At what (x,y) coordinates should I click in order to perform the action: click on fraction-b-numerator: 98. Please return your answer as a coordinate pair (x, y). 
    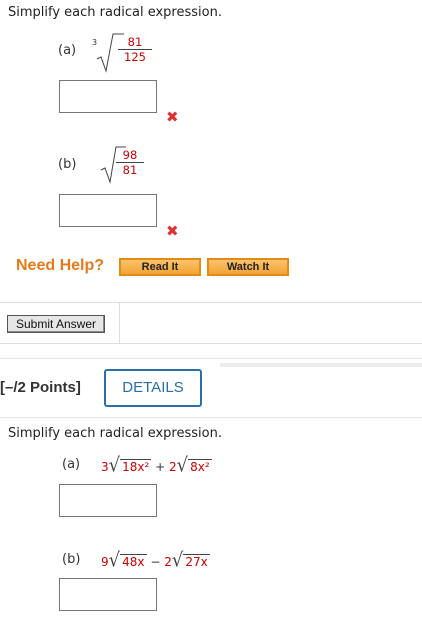
    Looking at the image, I should click on (130, 155).